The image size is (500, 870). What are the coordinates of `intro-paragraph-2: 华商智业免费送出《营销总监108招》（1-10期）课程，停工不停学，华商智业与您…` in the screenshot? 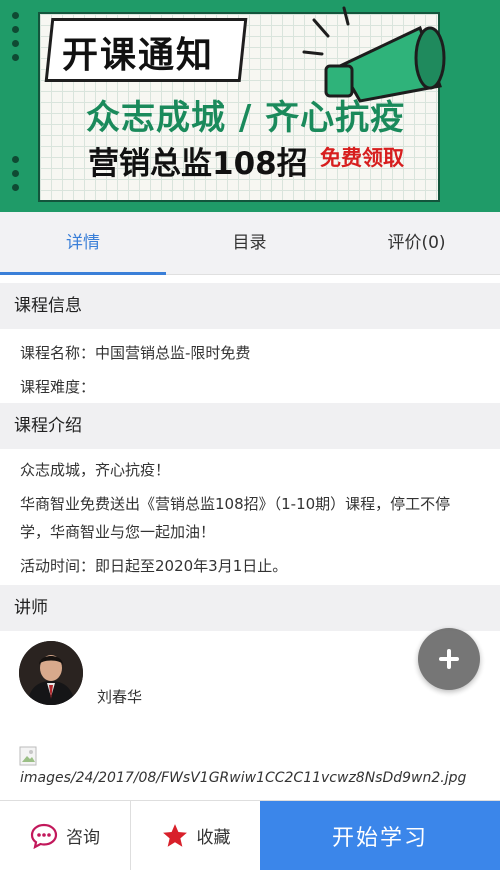 It's located at (235, 518).